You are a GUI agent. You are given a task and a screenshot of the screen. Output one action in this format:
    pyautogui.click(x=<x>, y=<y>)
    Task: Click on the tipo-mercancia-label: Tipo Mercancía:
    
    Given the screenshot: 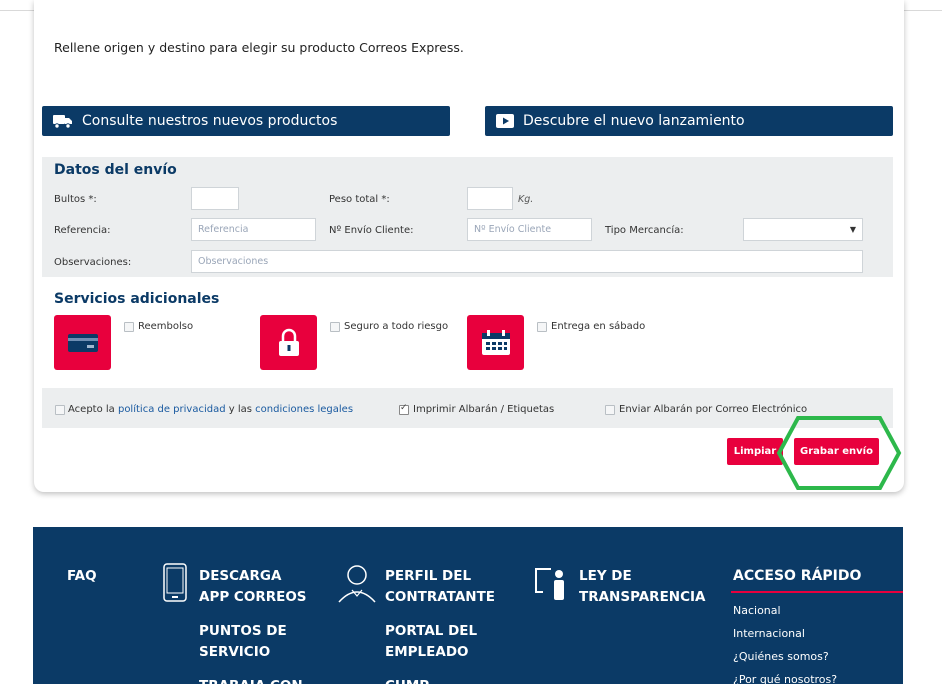 What is the action you would take?
    pyautogui.click(x=644, y=230)
    